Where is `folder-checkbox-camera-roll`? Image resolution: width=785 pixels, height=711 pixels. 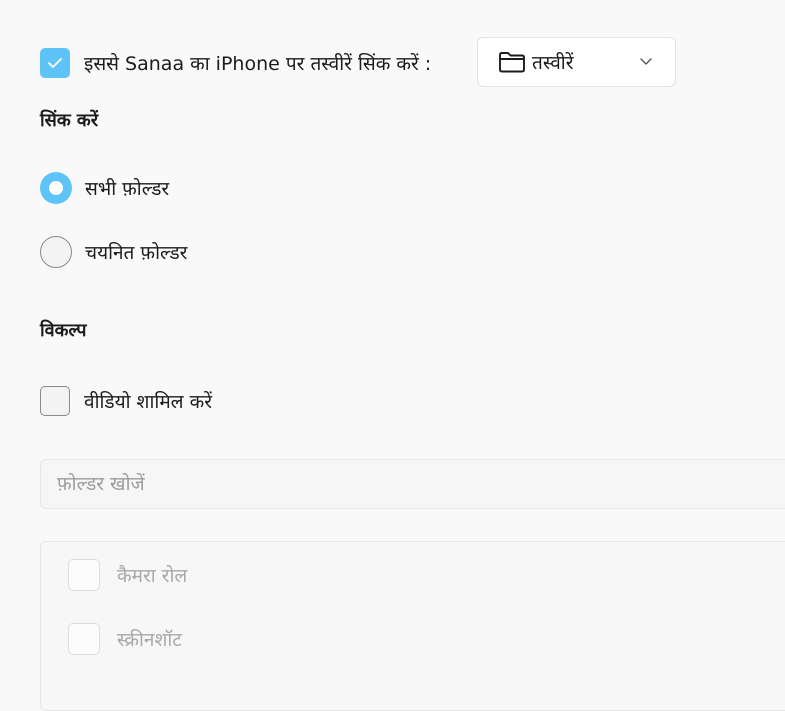 folder-checkbox-camera-roll is located at coordinates (84, 575).